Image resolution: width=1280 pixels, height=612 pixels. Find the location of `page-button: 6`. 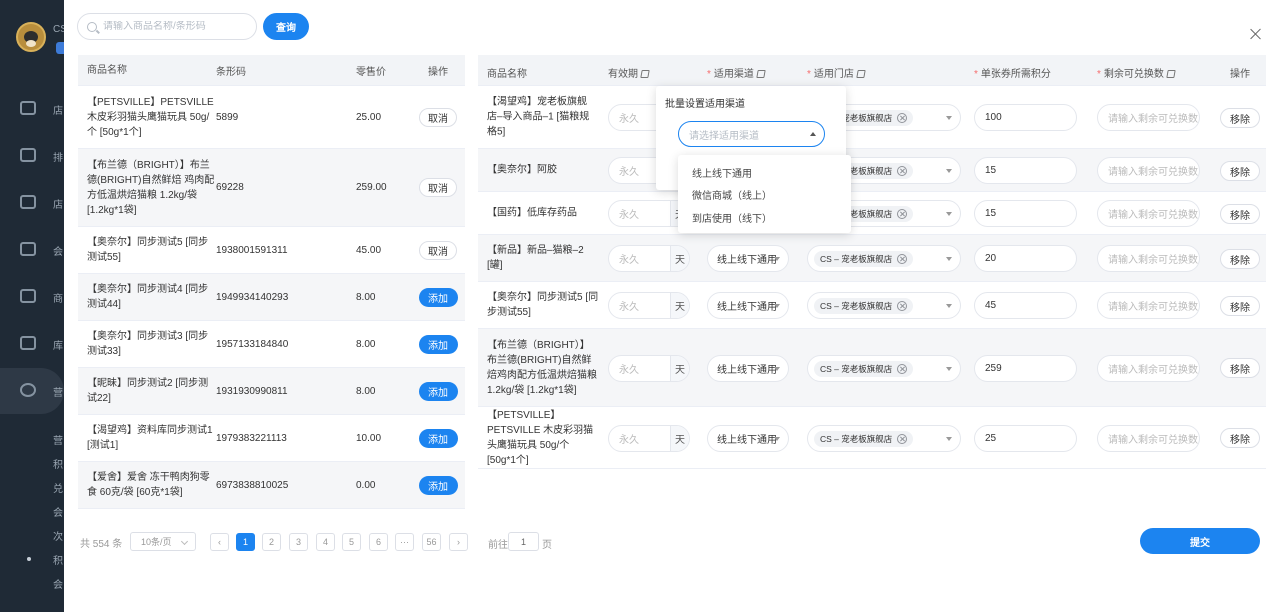

page-button: 6 is located at coordinates (378, 542).